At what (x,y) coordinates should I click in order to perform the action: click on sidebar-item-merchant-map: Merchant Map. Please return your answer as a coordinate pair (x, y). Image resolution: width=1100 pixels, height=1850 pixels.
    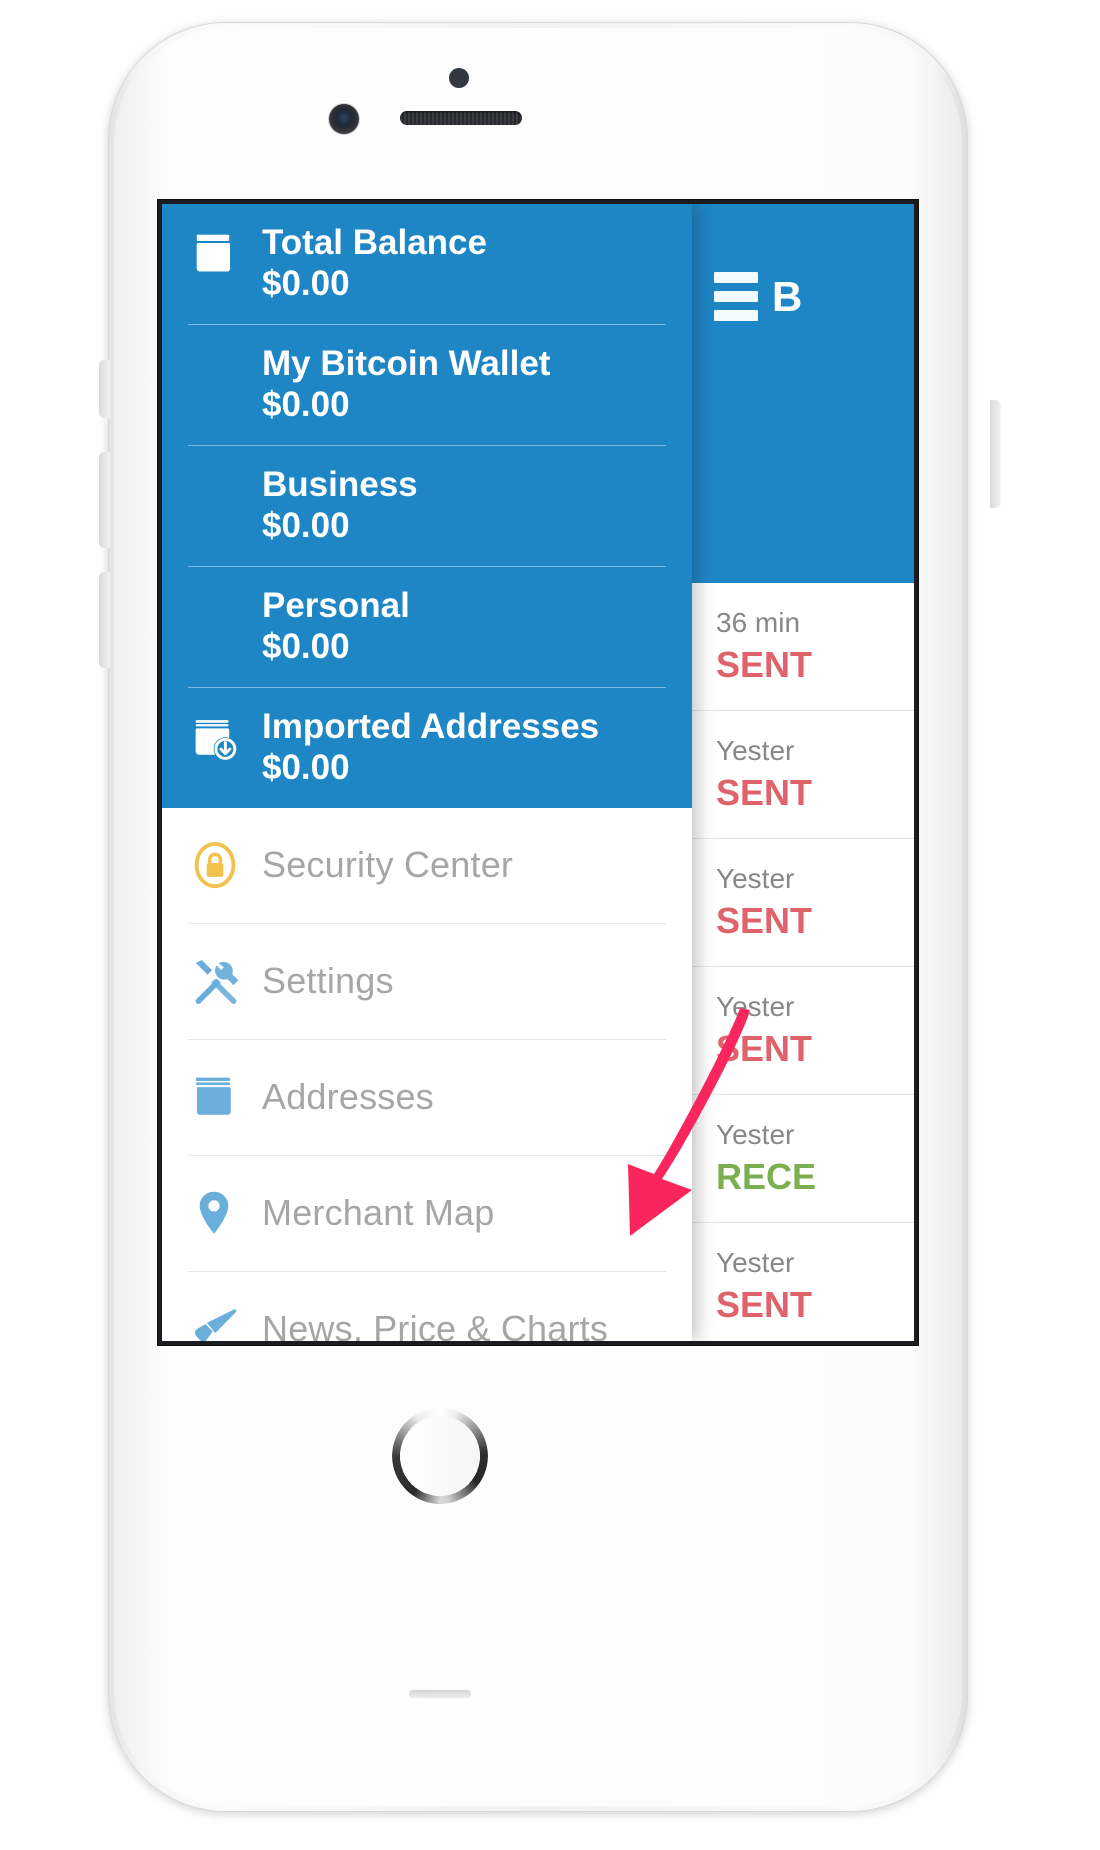
    Looking at the image, I should click on (427, 1214).